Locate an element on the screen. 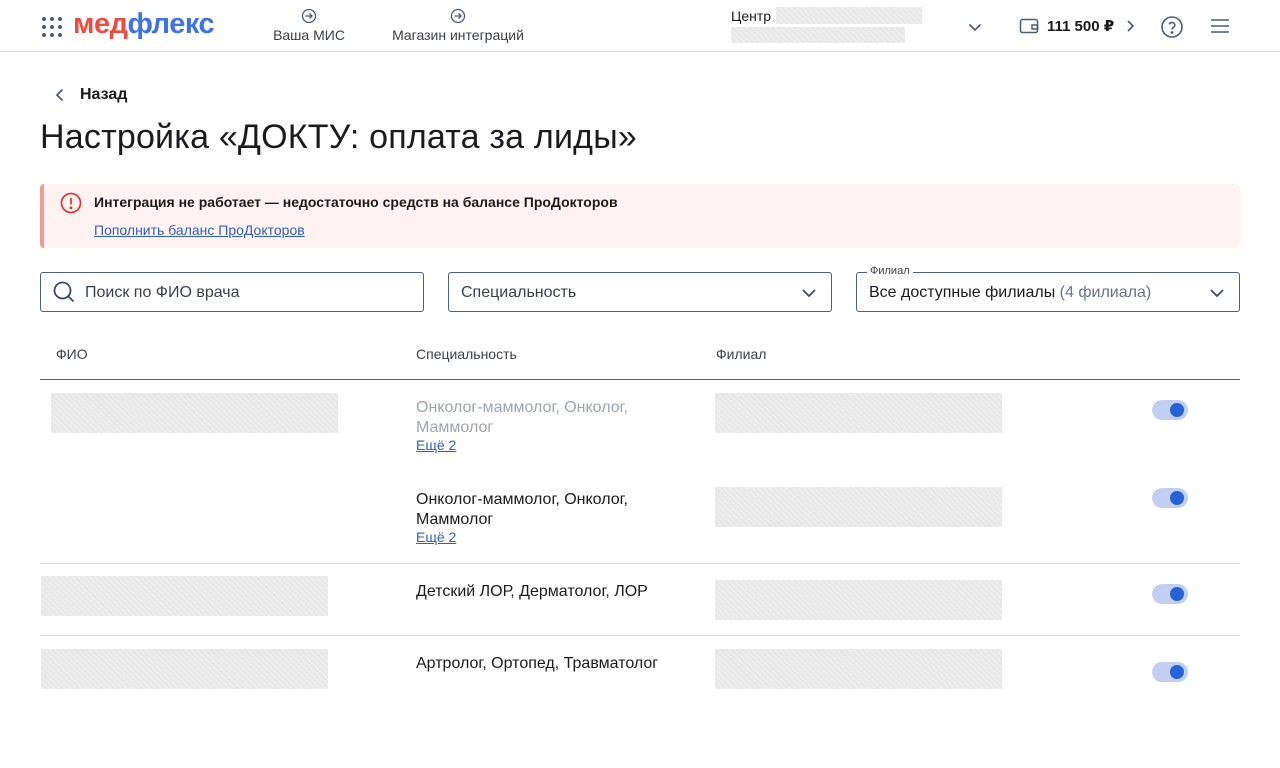  doctor-search-input: Поиск по ФИО врача is located at coordinates (232, 292).